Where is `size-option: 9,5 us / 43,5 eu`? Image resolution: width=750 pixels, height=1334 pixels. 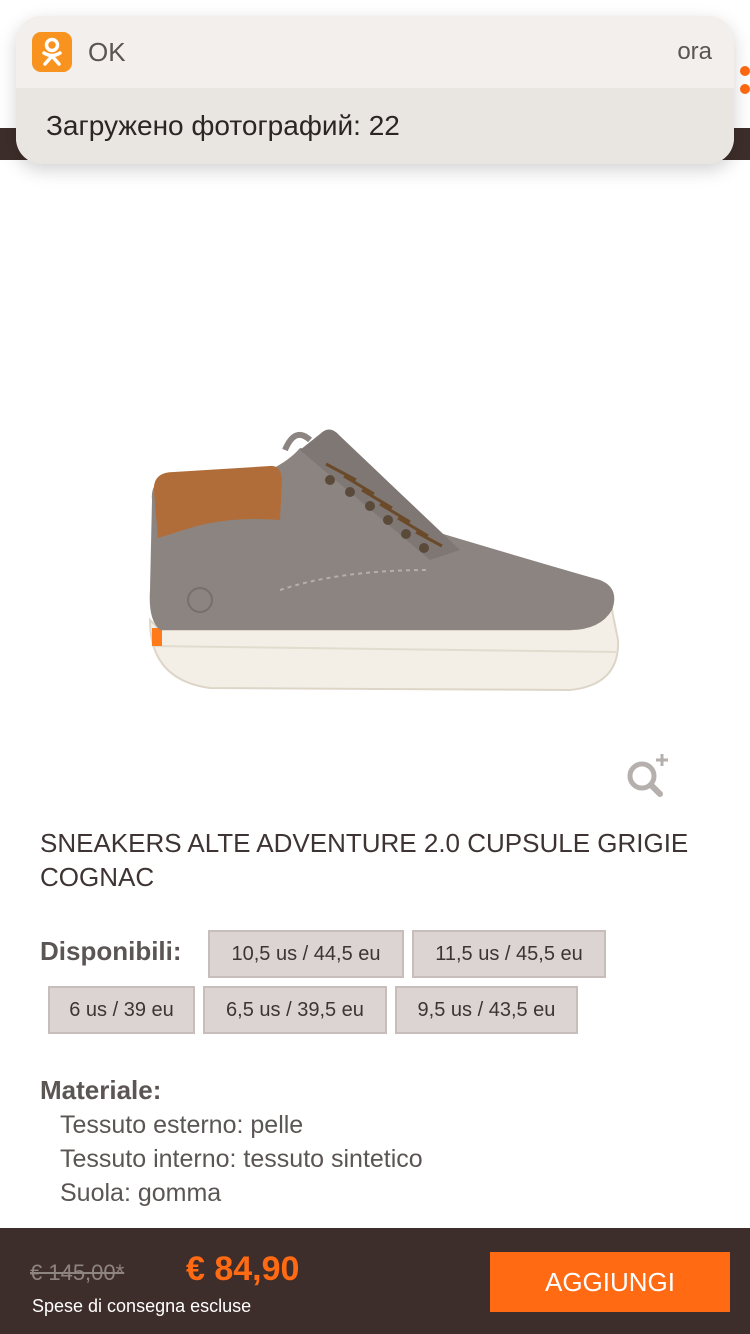
size-option: 9,5 us / 43,5 eu is located at coordinates (486, 1010).